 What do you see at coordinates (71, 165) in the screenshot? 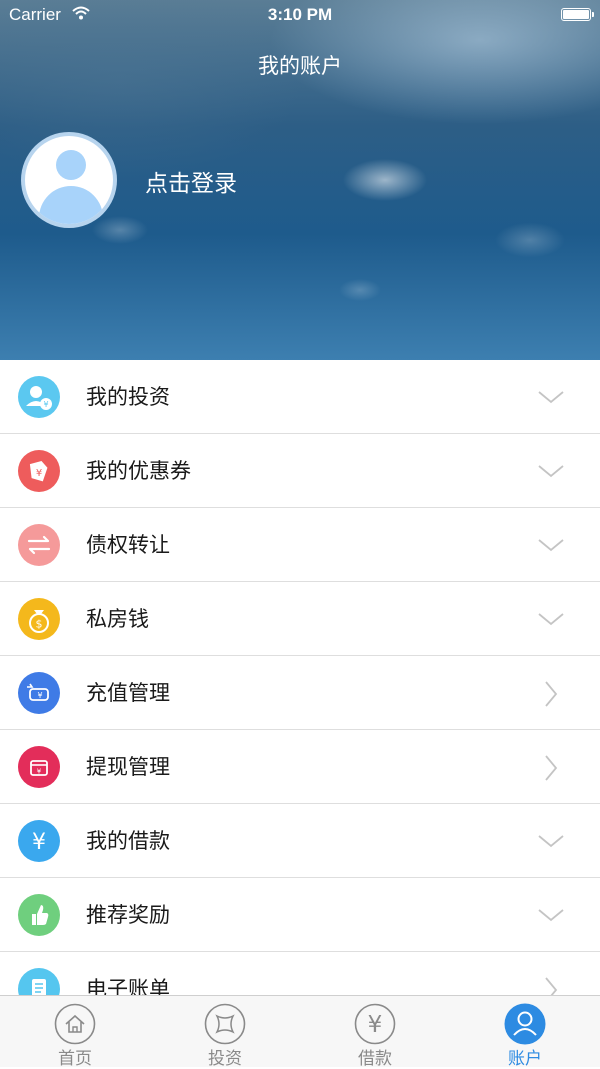
I see `avatar-head` at bounding box center [71, 165].